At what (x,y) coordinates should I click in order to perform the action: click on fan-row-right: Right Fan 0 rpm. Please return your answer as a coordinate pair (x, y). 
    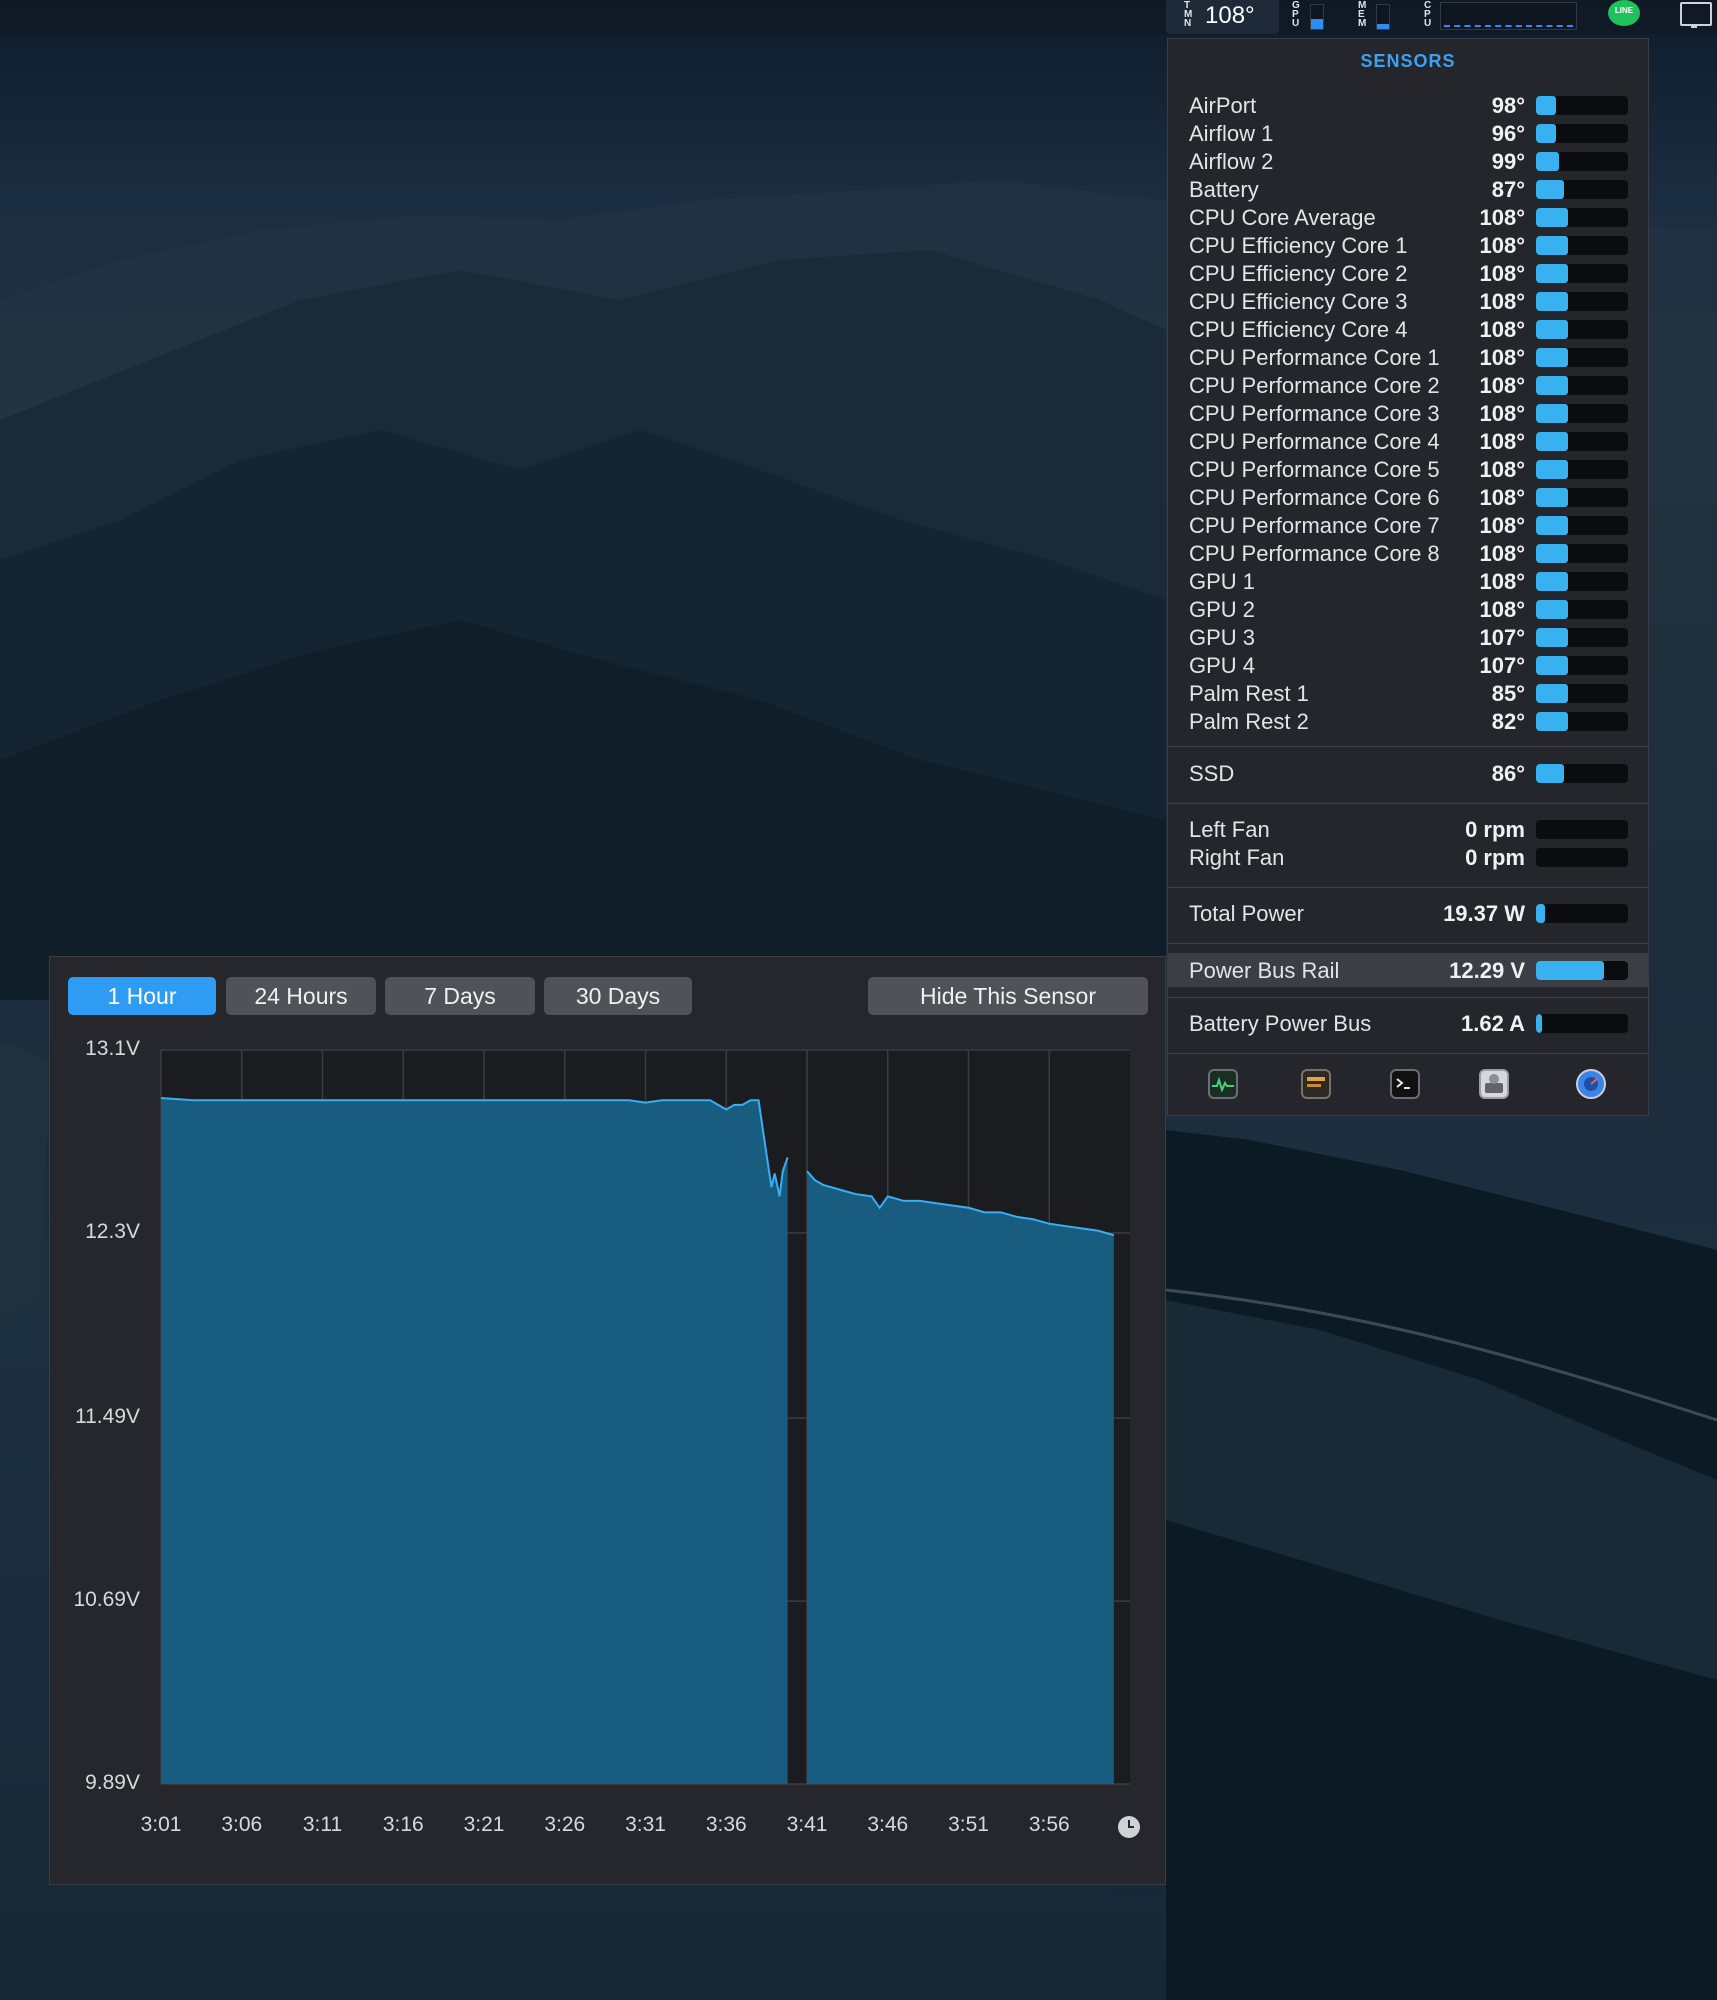
    Looking at the image, I should click on (1408, 857).